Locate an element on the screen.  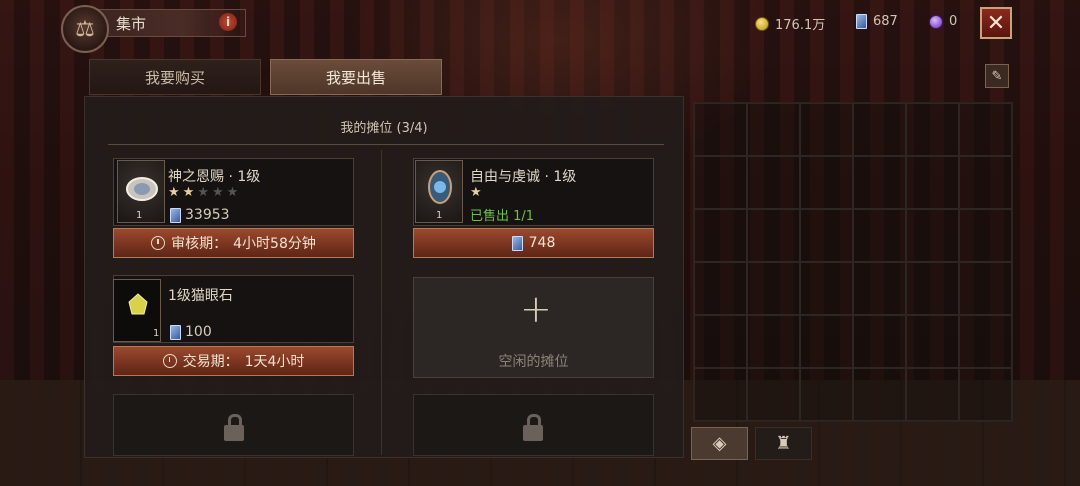
gem-icon: ◈ is located at coordinates (719, 443).